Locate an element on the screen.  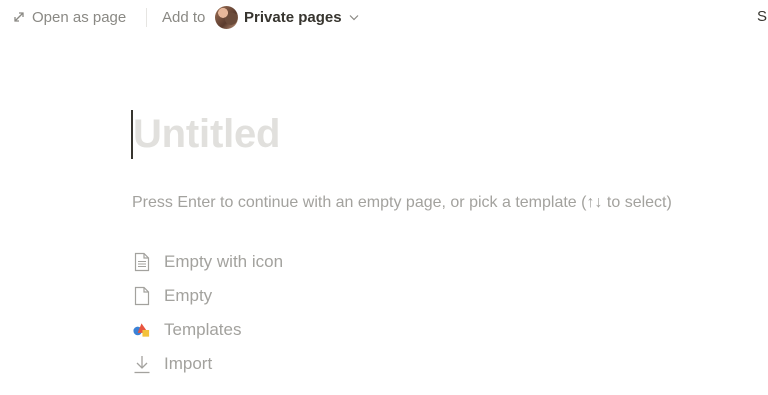
expand-diagonal-icon is located at coordinates (19, 17).